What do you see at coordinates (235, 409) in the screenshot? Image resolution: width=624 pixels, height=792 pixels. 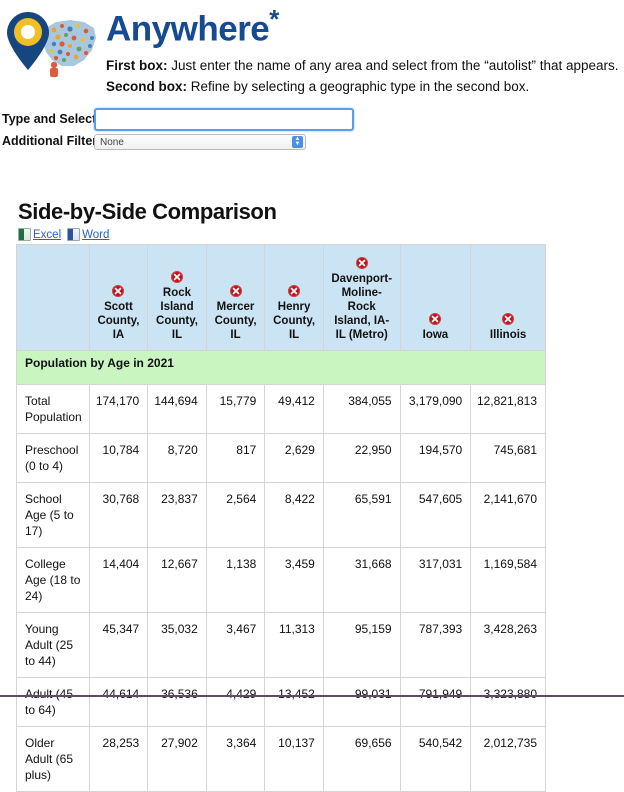 I see `table-cell: 15,779` at bounding box center [235, 409].